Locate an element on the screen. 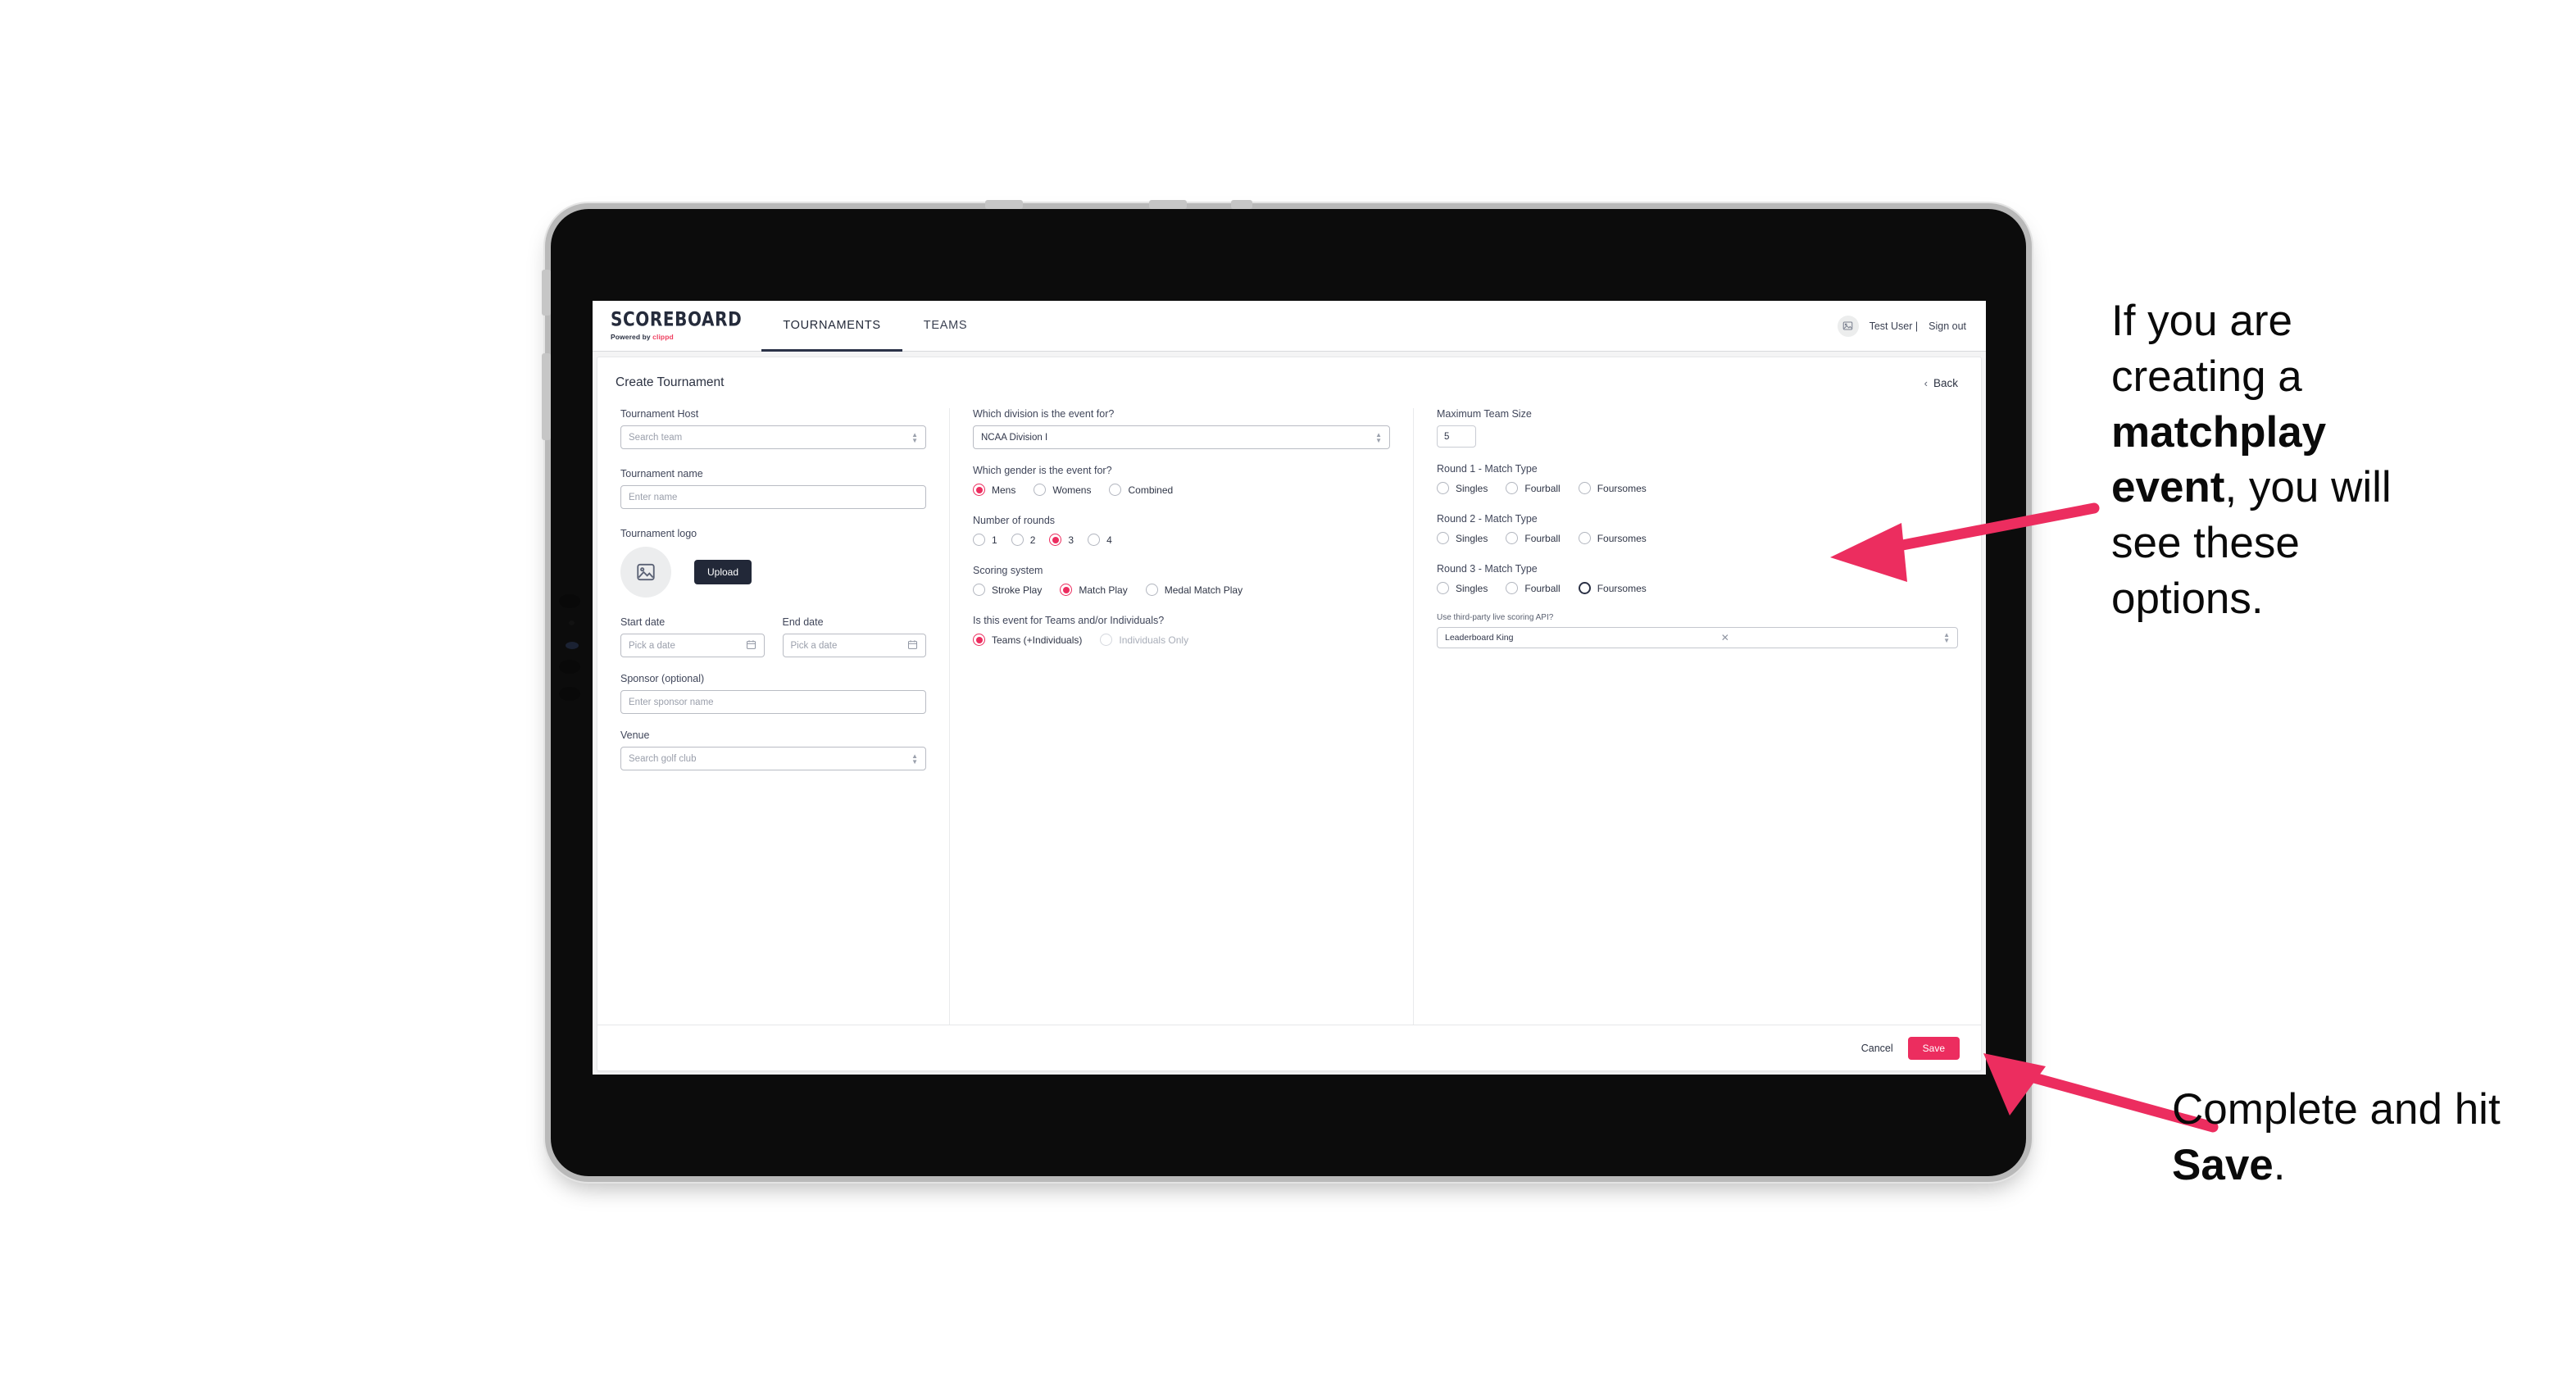 This screenshot has height=1386, width=2576. round1-option-foursomes: Foursomes is located at coordinates (1612, 488).